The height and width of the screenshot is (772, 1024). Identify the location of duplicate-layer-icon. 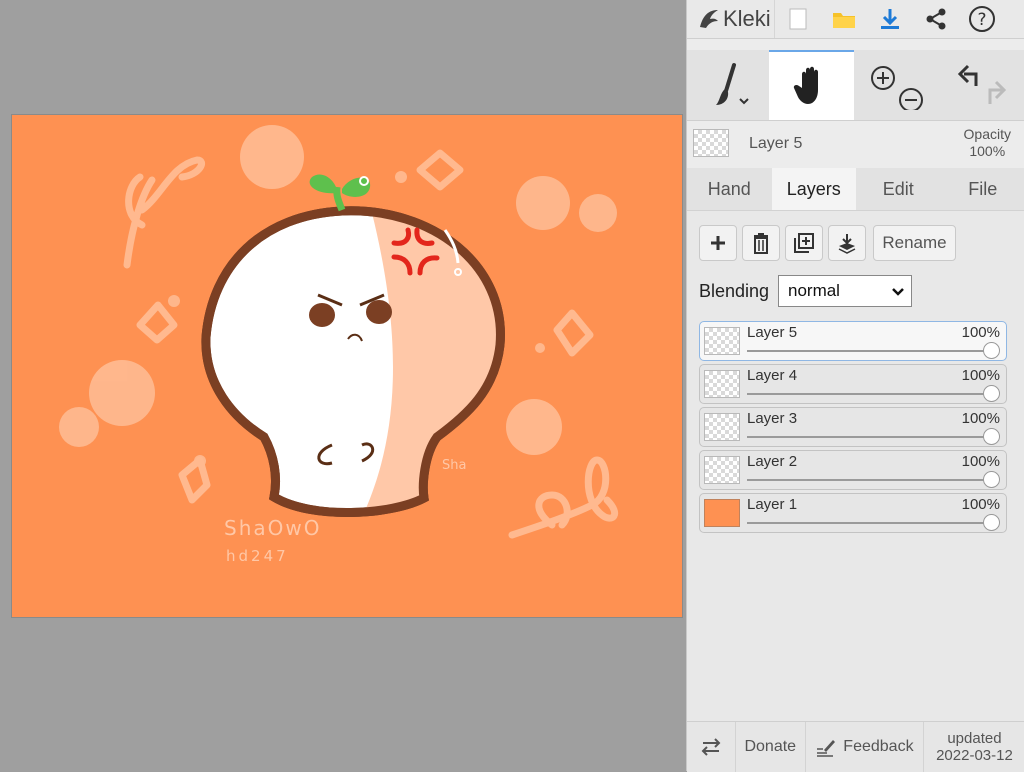
(804, 243).